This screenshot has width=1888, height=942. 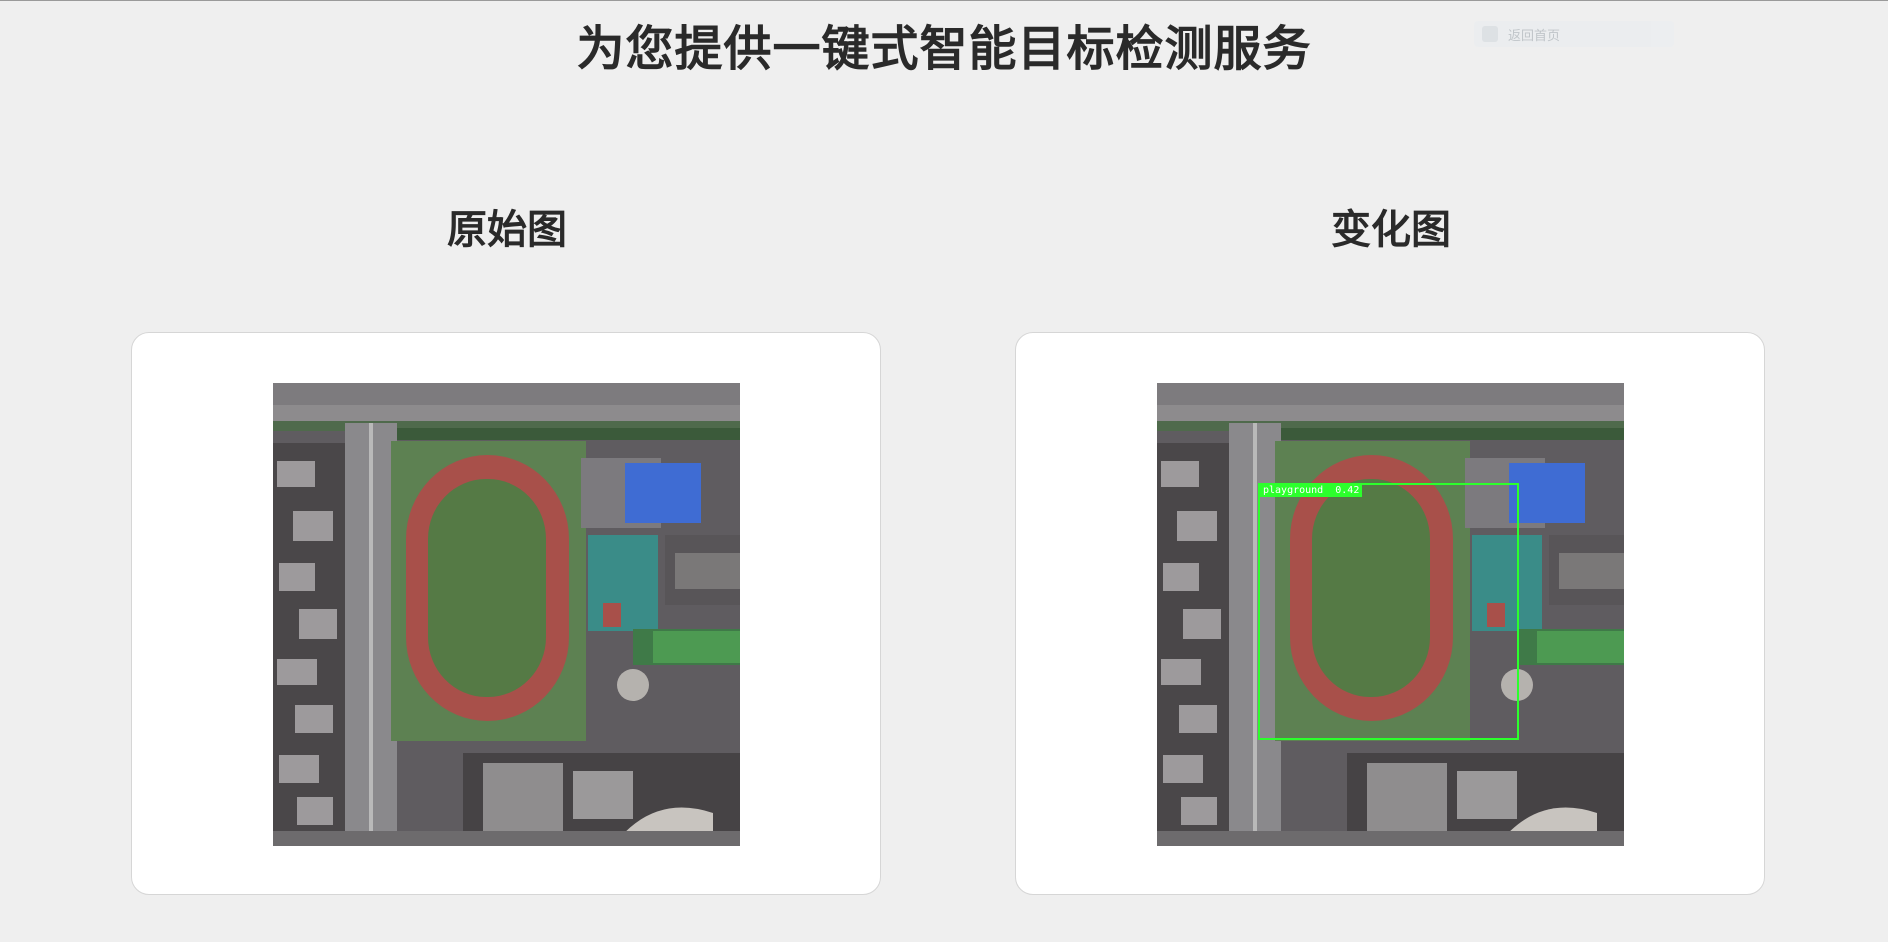 I want to click on result-image-title: 变化图, so click(x=1391, y=230).